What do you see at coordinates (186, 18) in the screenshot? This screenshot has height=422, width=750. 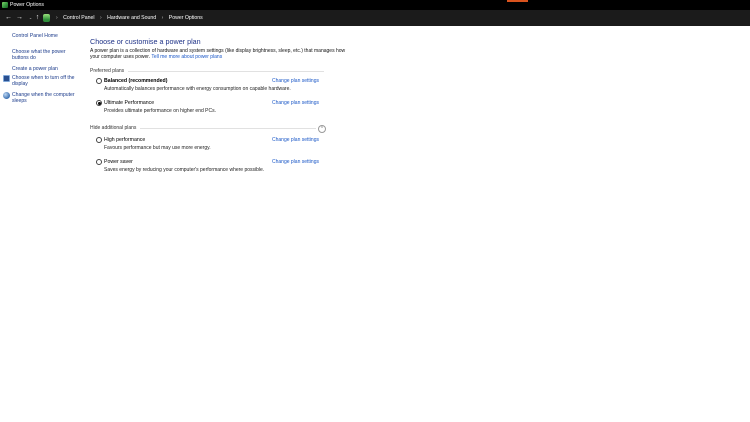 I see `breadcrumb-power-options: Power Options` at bounding box center [186, 18].